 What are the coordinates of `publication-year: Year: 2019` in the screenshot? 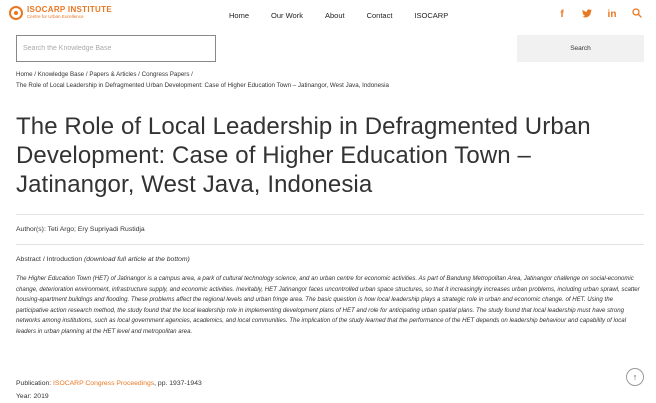 It's located at (32, 396).